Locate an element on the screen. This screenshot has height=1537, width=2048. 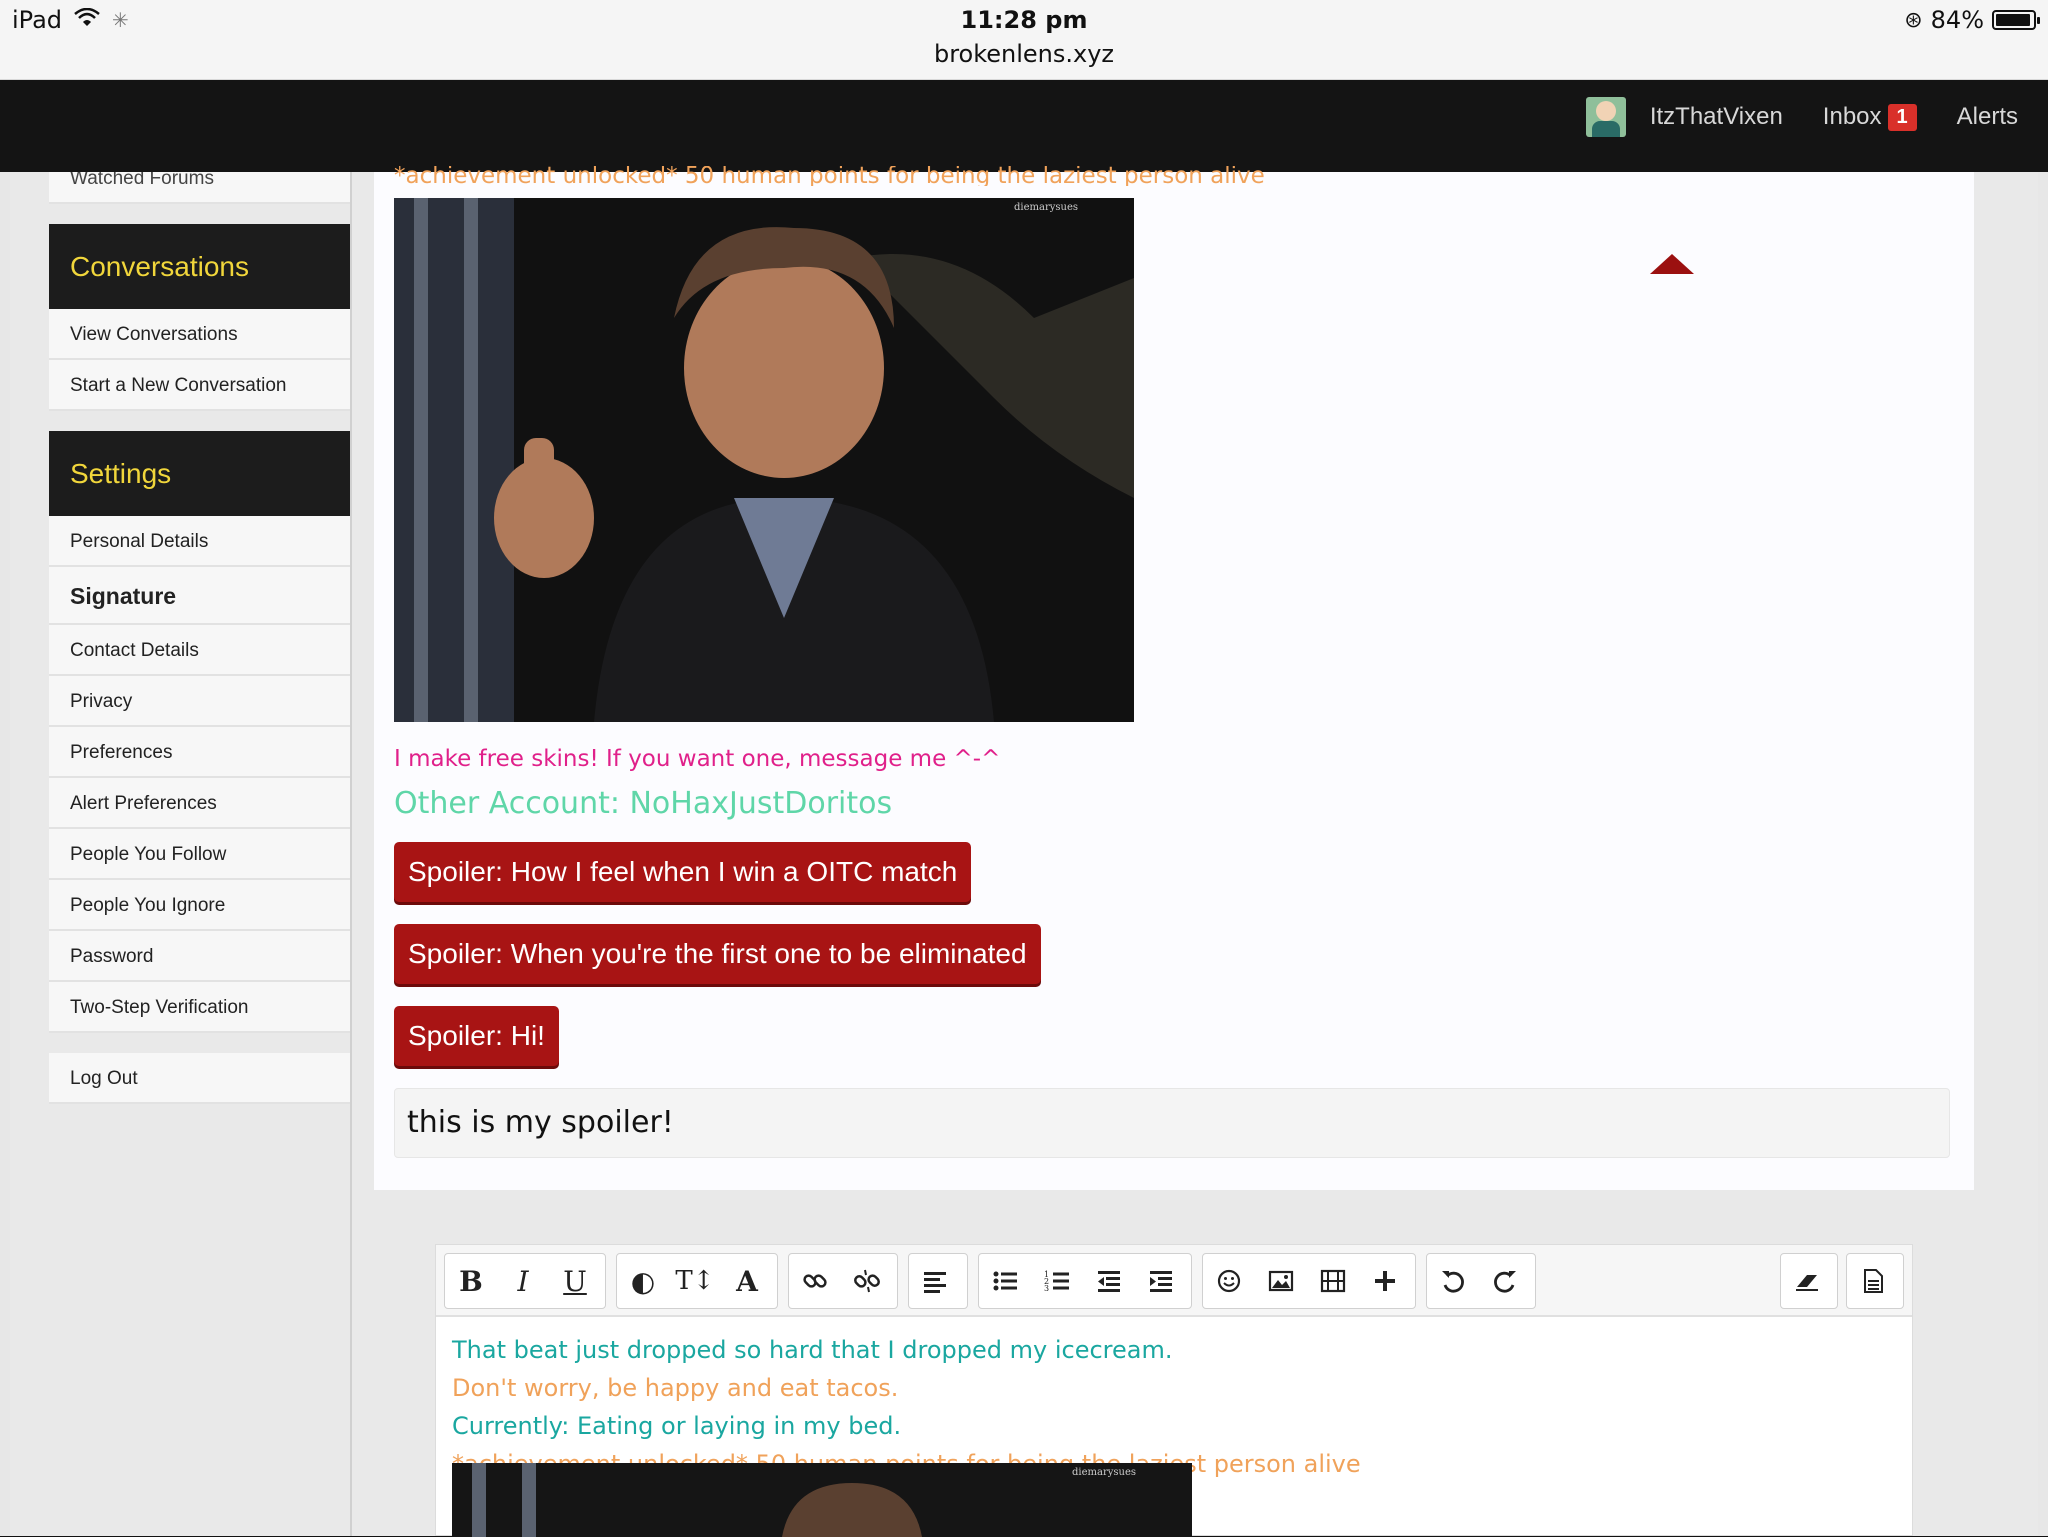
remove-formatting-icon is located at coordinates (1807, 1281).